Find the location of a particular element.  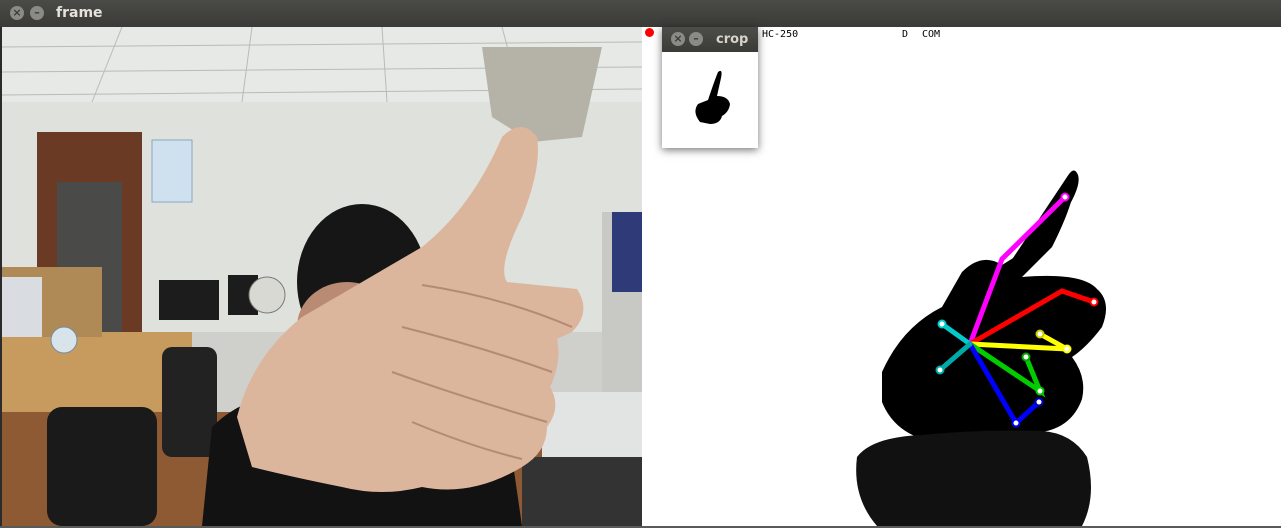

main-window-titlebar: × – frame is located at coordinates (640, 13).